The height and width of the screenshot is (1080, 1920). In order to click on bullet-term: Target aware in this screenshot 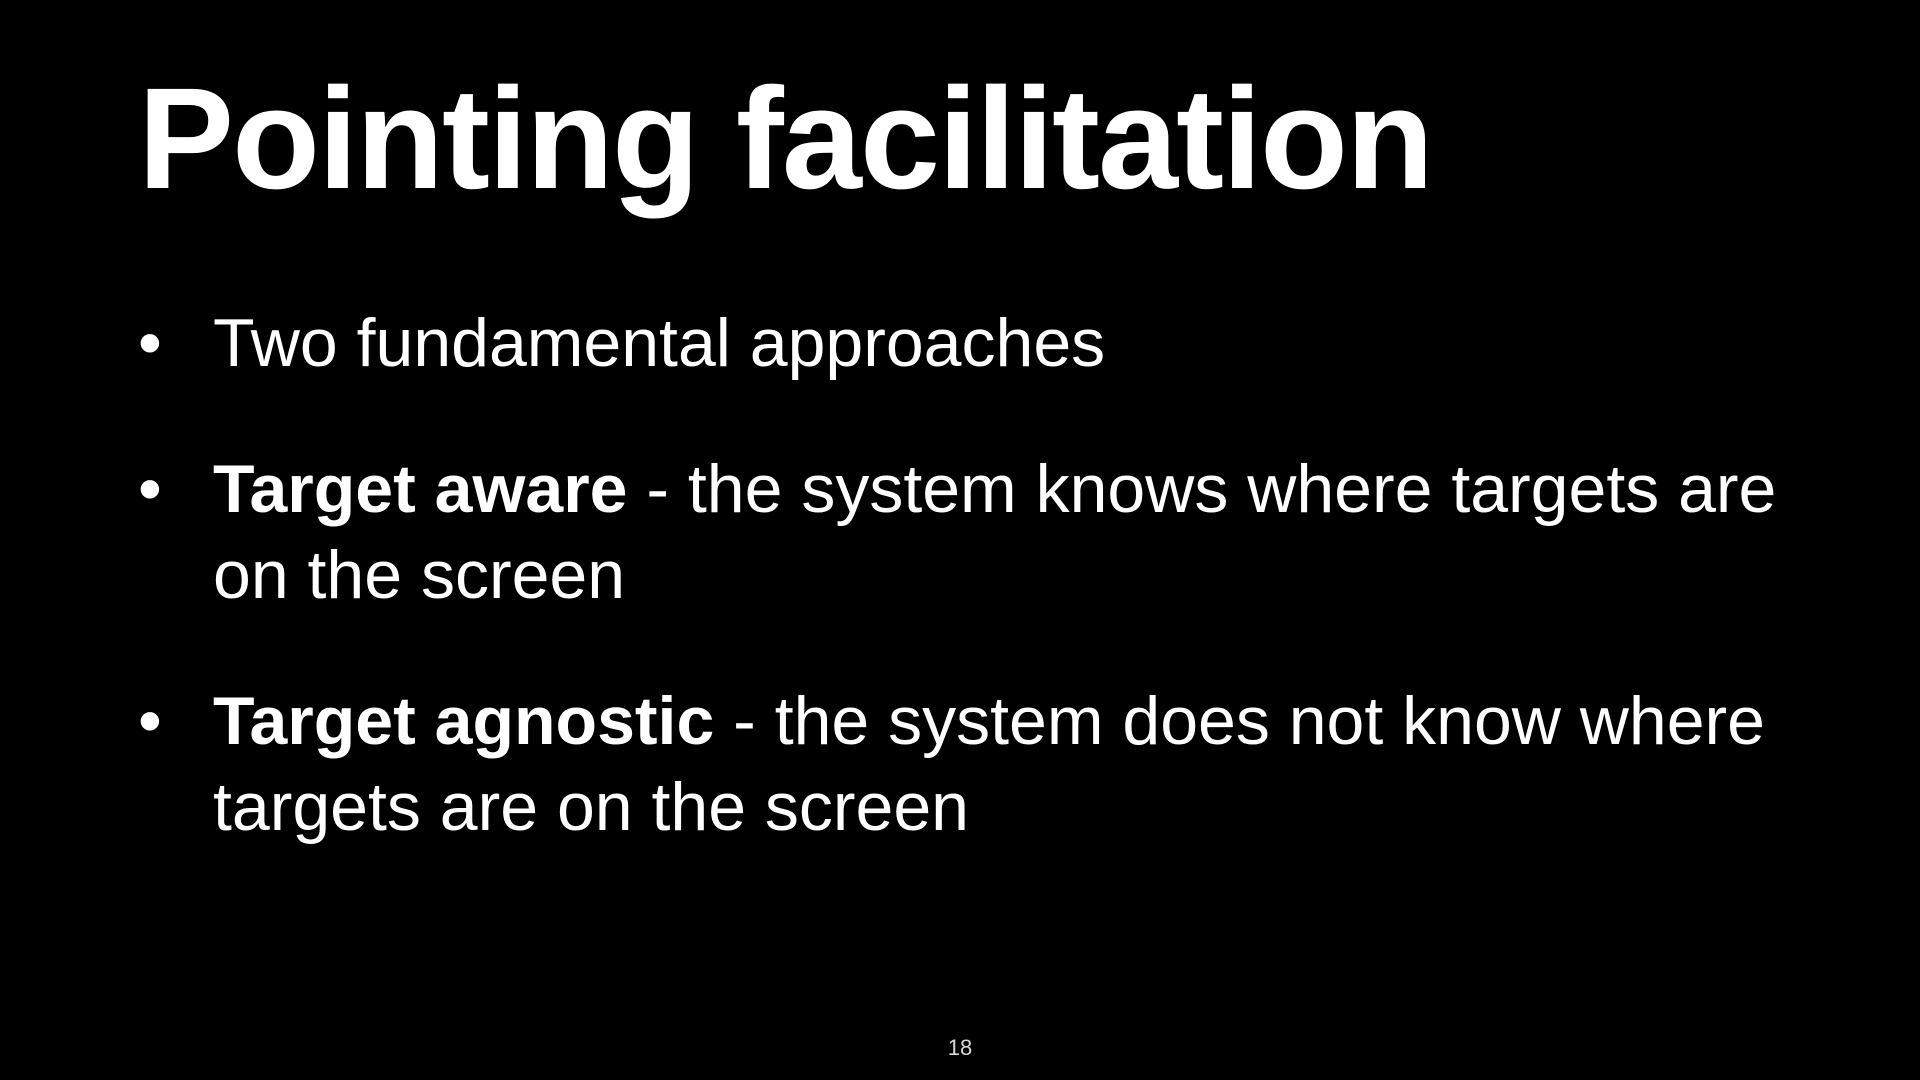, I will do `click(420, 489)`.